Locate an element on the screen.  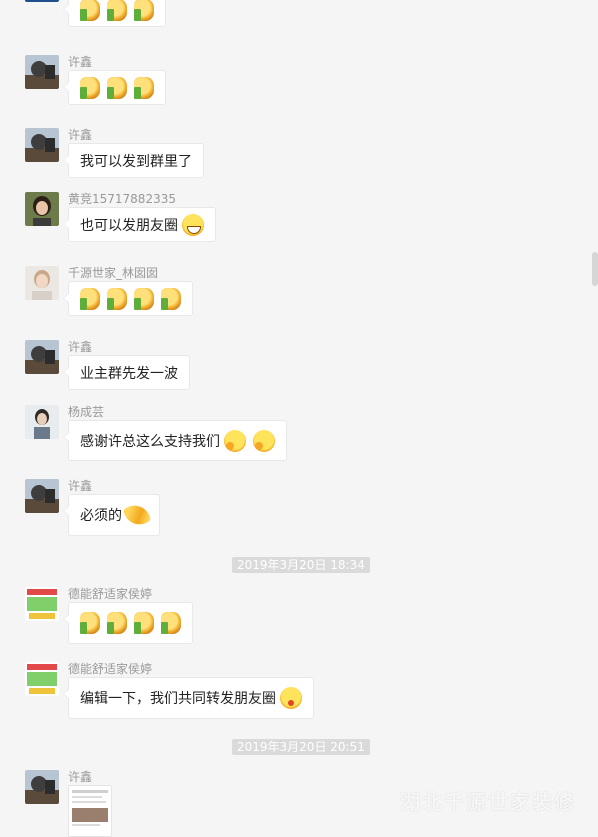
scrollbar-thumb is located at coordinates (595, 269).